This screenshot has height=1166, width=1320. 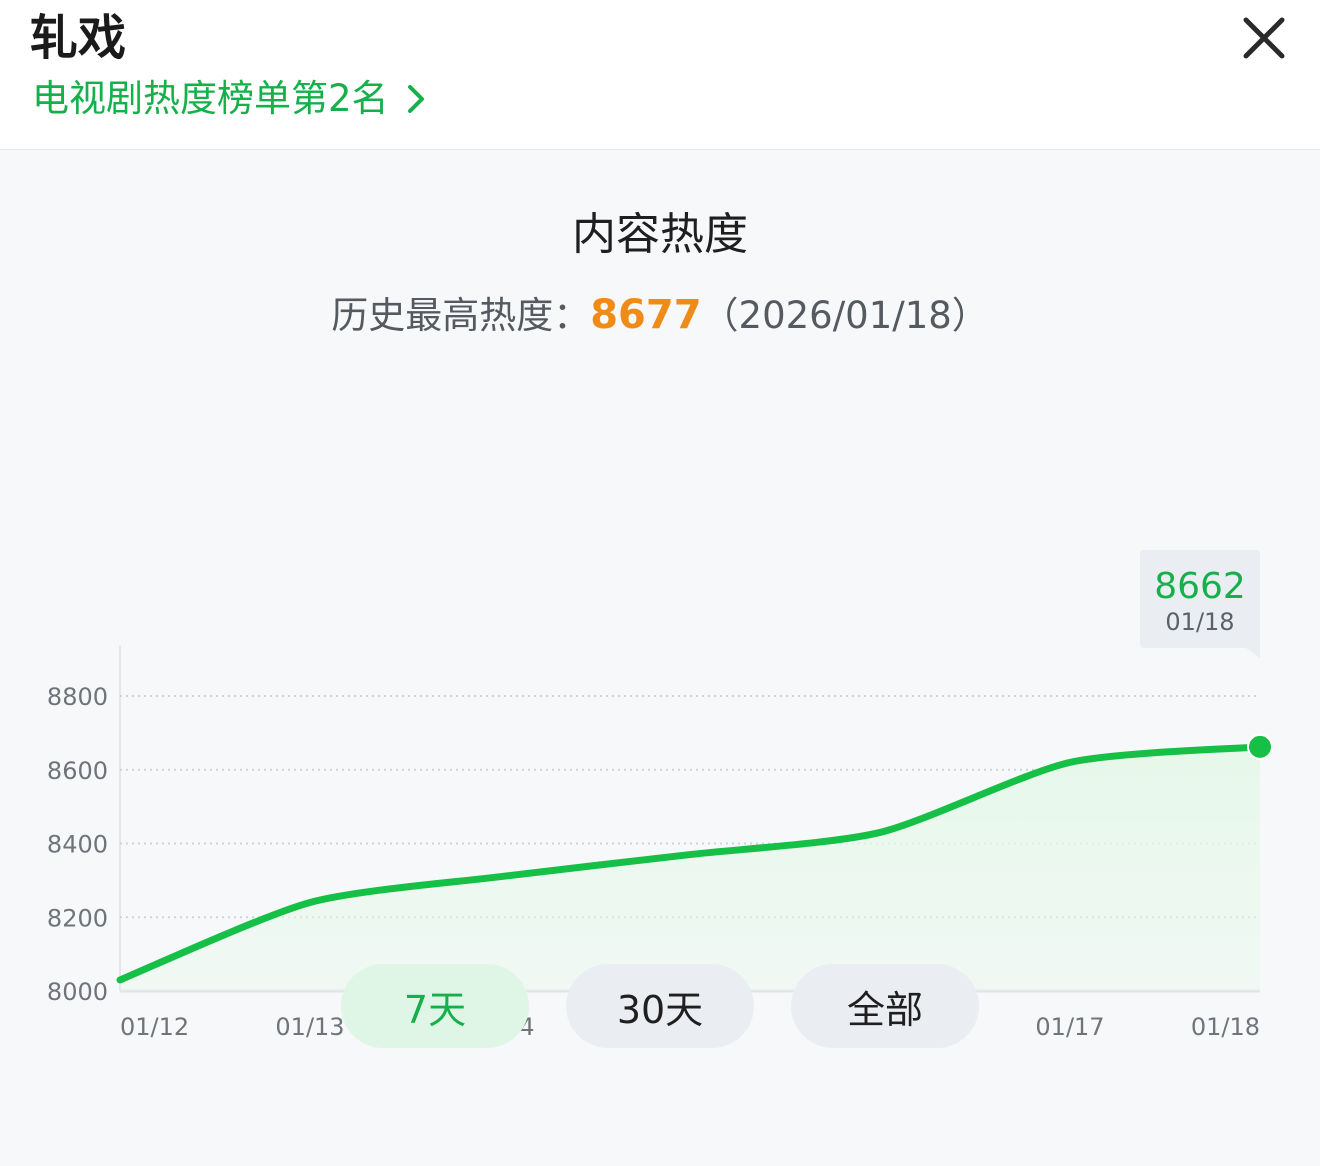 What do you see at coordinates (415, 99) in the screenshot?
I see `chevron-right-icon` at bounding box center [415, 99].